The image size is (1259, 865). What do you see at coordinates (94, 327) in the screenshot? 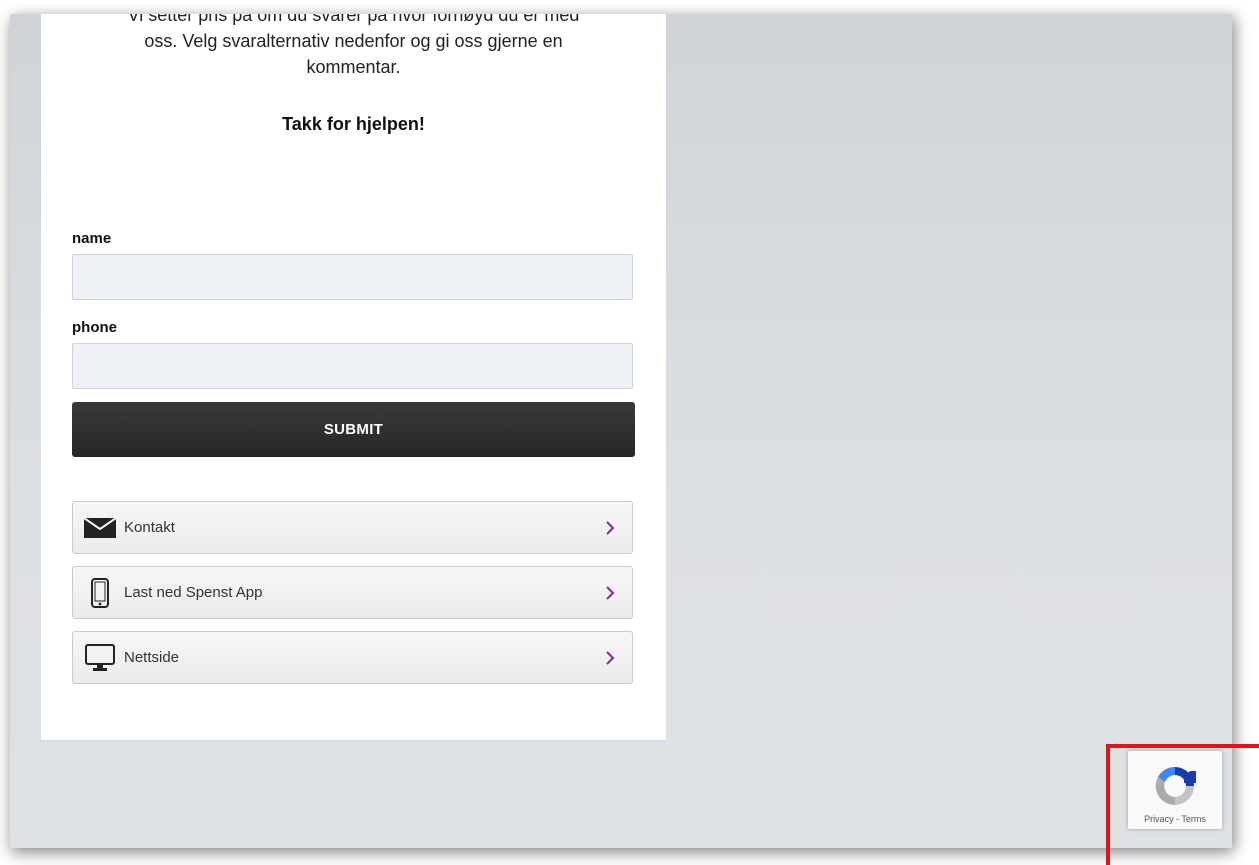
I see `phone-label: phone` at bounding box center [94, 327].